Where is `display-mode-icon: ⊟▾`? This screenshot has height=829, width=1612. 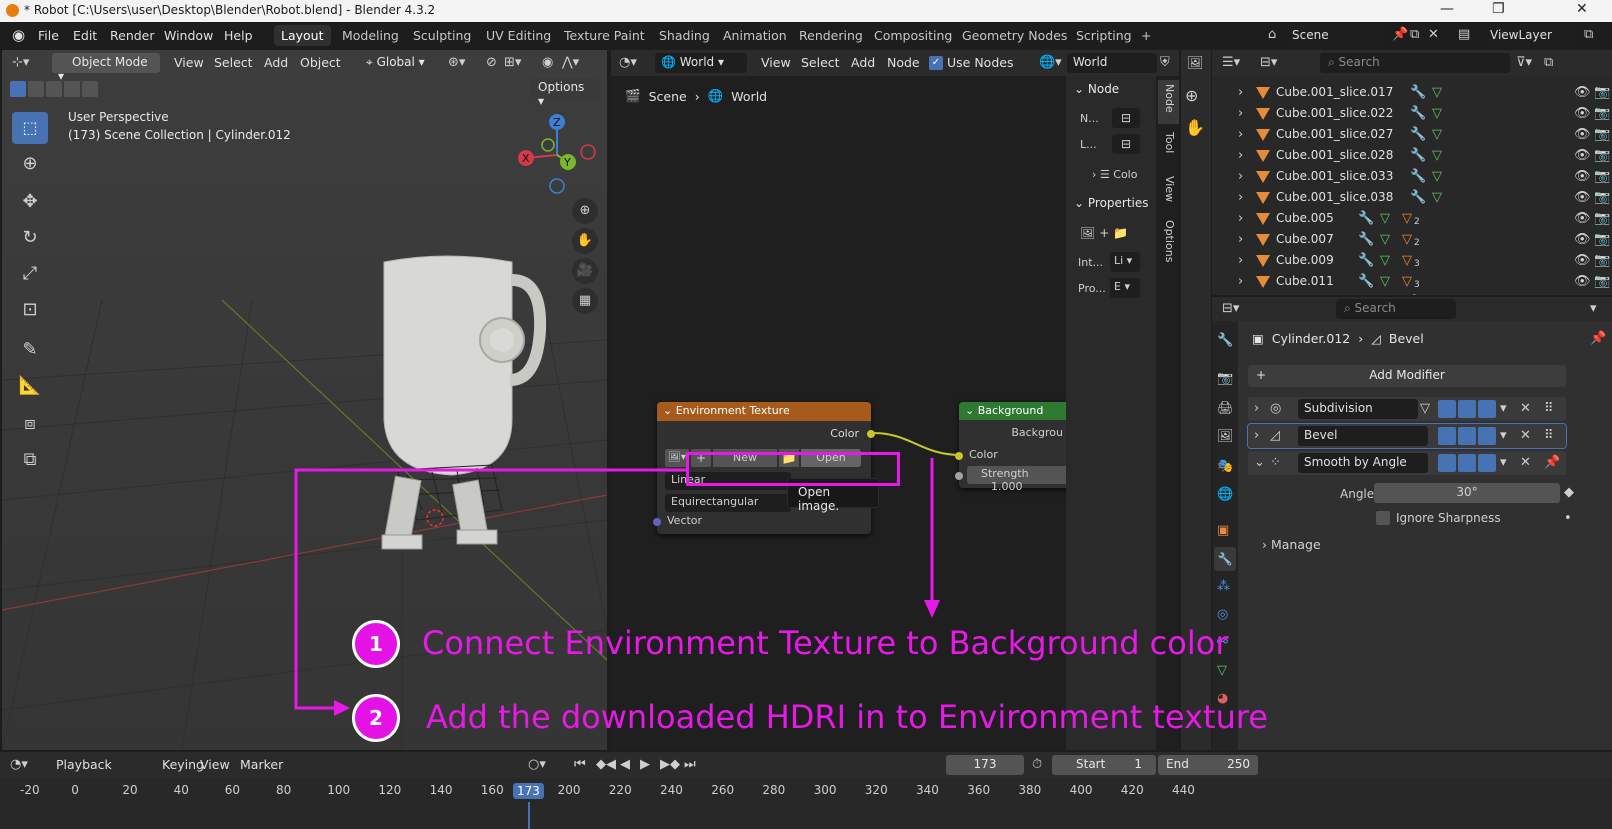 display-mode-icon: ⊟▾ is located at coordinates (1268, 62).